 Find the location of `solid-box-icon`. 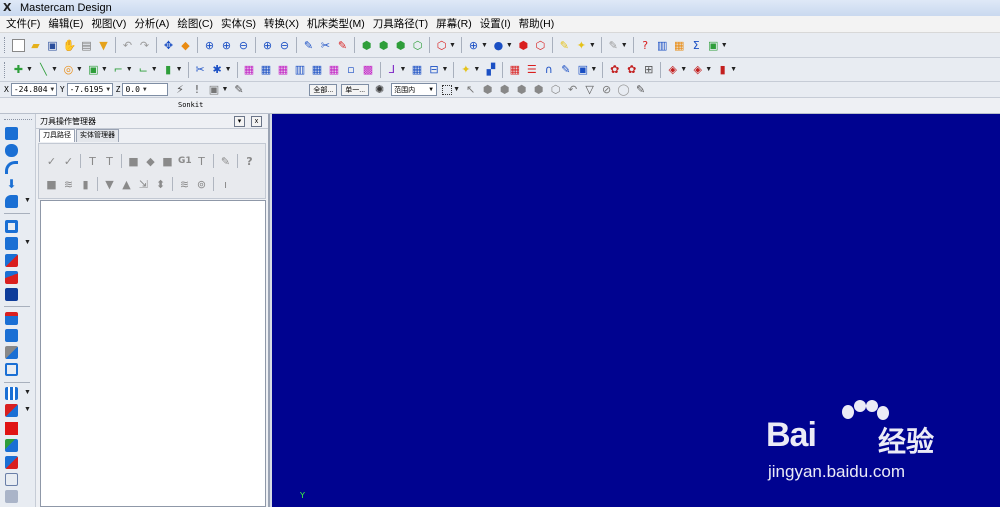

solid-box-icon is located at coordinates (11, 294).